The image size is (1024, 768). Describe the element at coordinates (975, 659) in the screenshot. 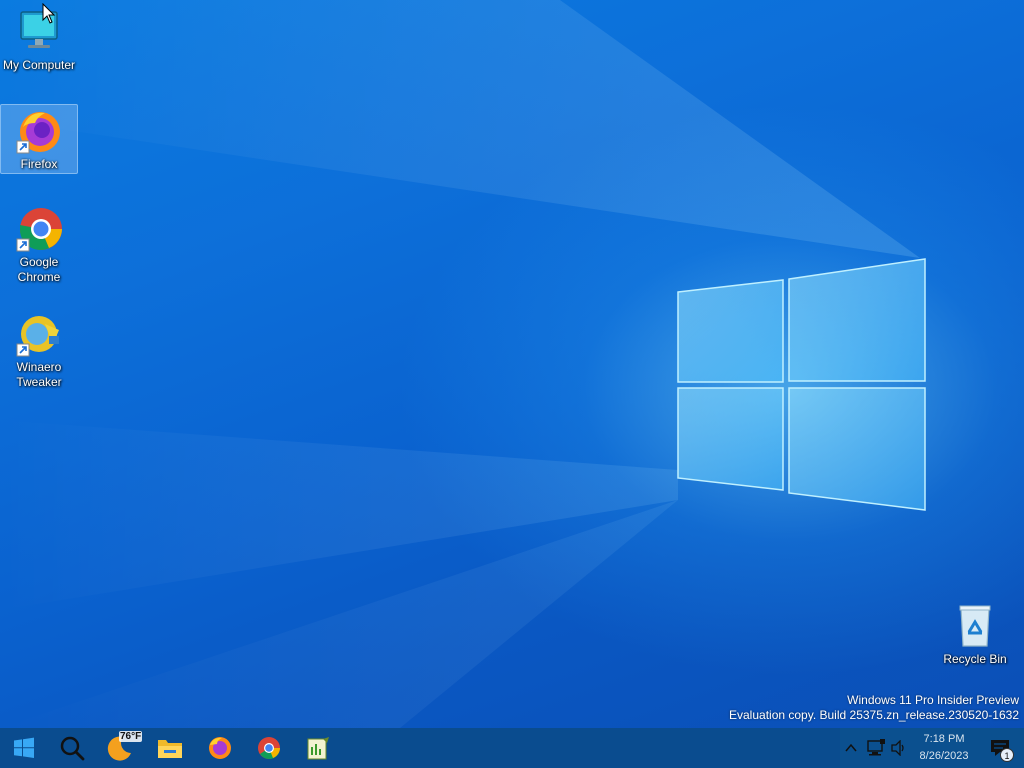

I see `icon-label: Recycle Bin` at that location.